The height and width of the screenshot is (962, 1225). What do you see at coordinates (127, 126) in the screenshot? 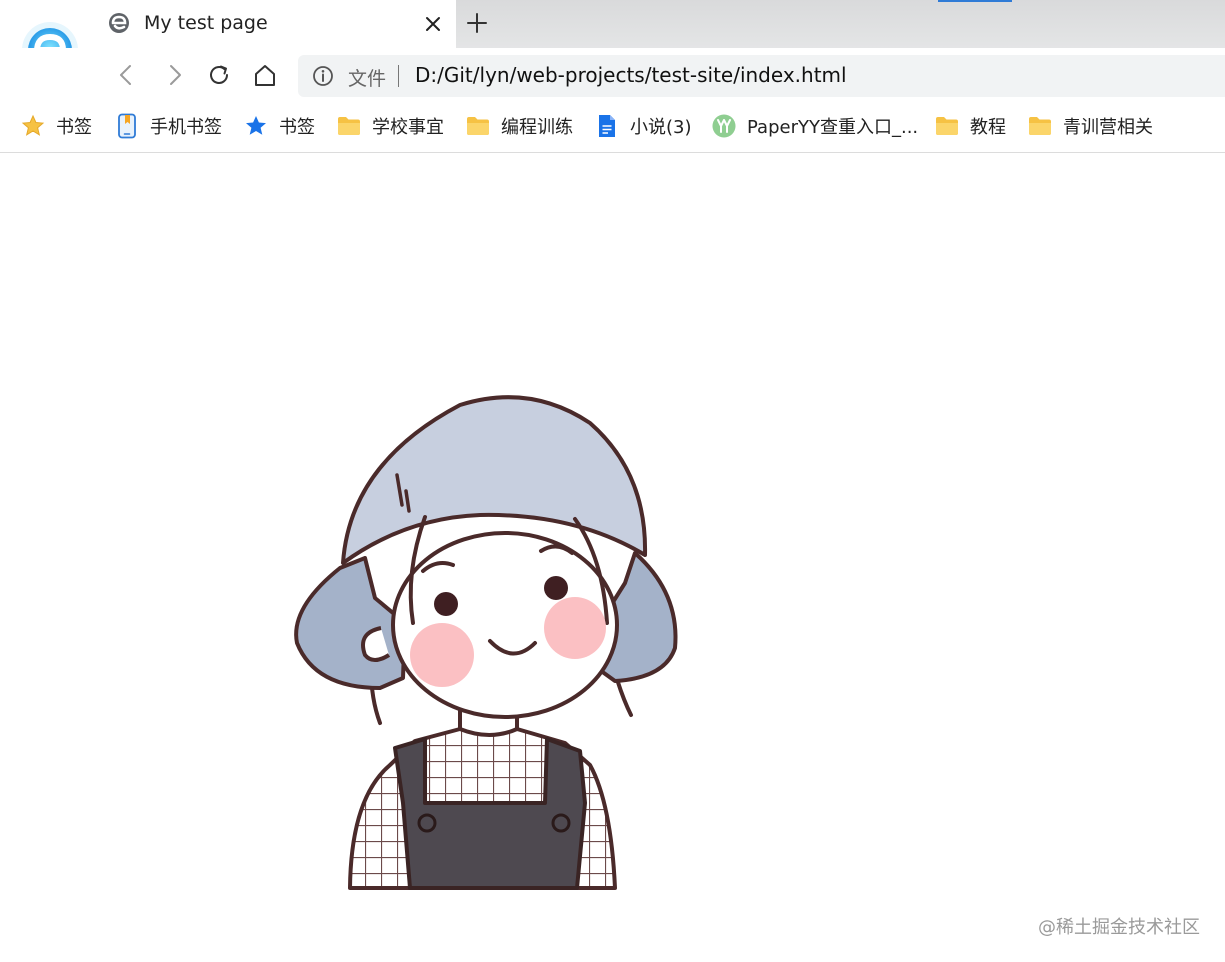
I see `phone-bookmark-icon` at bounding box center [127, 126].